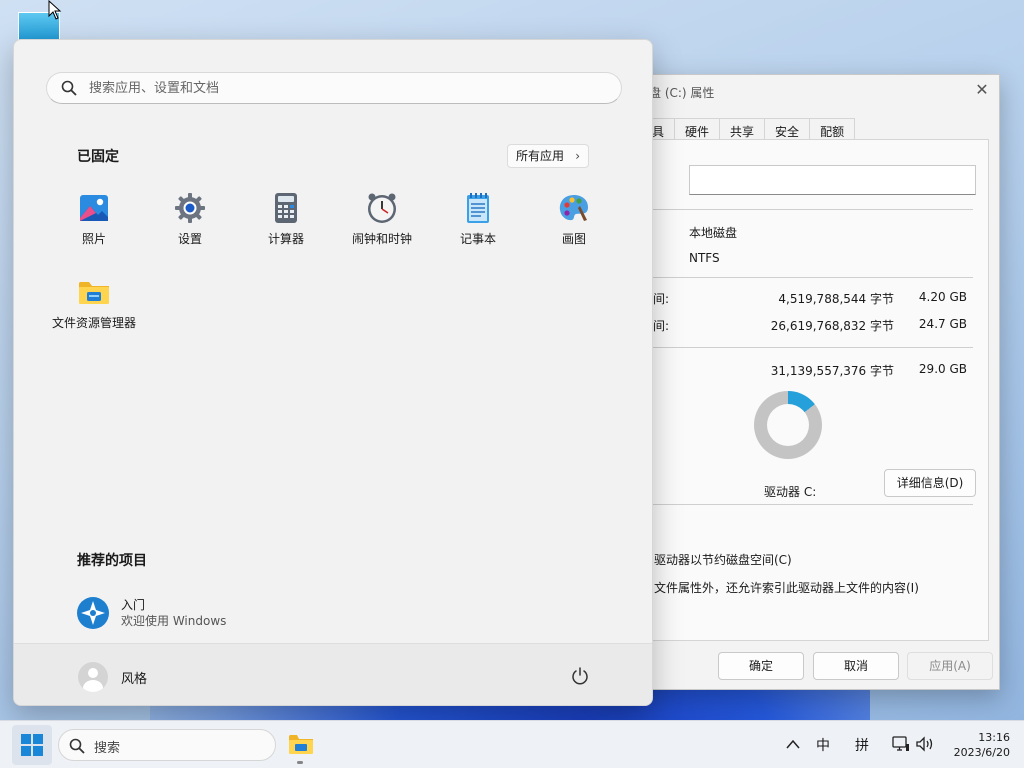 The height and width of the screenshot is (768, 1024). I want to click on notepad-icon, so click(478, 208).